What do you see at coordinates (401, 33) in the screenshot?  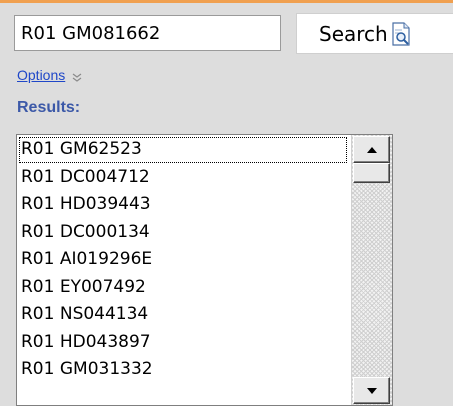 I see `magnifier-document-icon` at bounding box center [401, 33].